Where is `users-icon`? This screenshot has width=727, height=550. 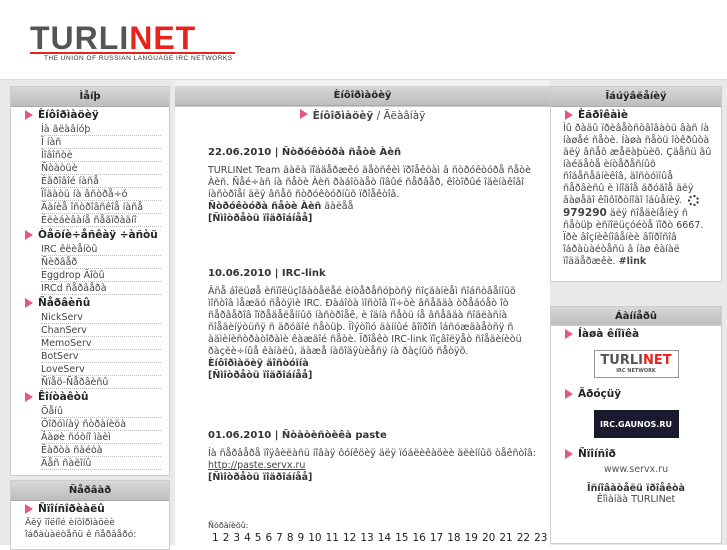 users-icon is located at coordinates (693, 200).